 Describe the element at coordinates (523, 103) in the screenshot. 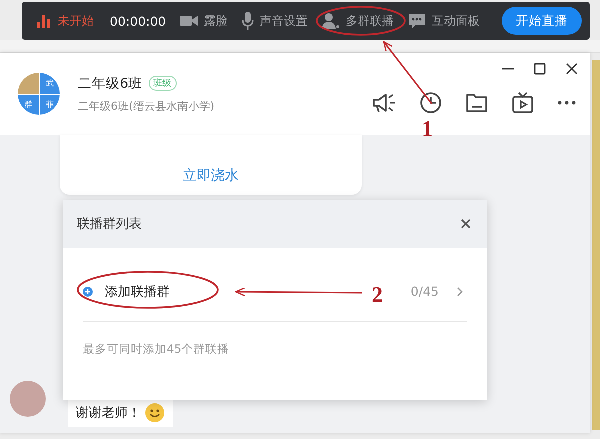

I see `tv-play-icon` at that location.